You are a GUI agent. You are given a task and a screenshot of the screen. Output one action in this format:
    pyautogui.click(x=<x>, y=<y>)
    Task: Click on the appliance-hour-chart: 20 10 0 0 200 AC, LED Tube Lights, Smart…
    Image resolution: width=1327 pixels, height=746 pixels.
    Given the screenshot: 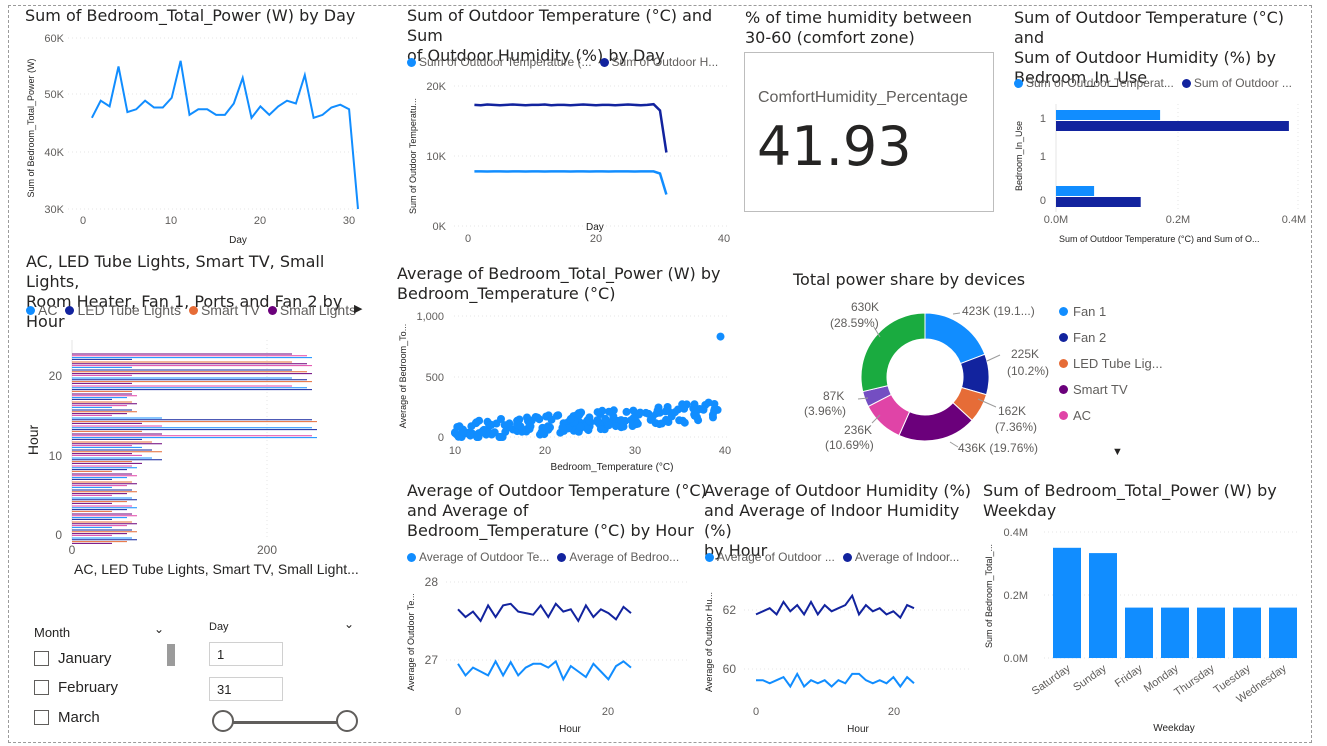 What is the action you would take?
    pyautogui.click(x=199, y=455)
    